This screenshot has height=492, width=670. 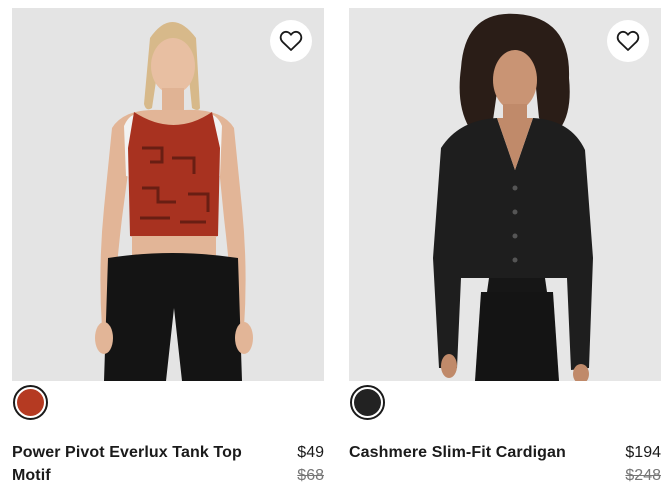 What do you see at coordinates (643, 452) in the screenshot?
I see `sale-price: $194` at bounding box center [643, 452].